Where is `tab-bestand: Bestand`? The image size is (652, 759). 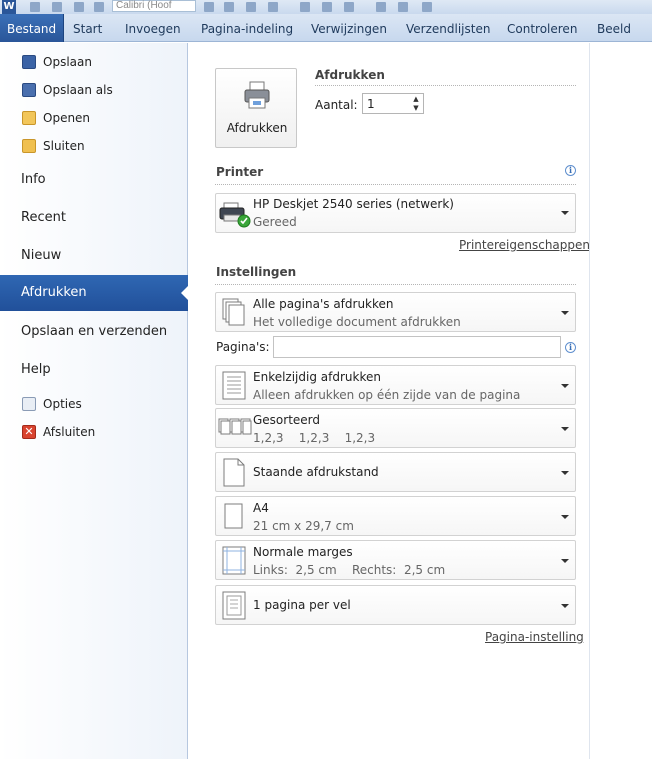
tab-bestand: Bestand is located at coordinates (32, 28).